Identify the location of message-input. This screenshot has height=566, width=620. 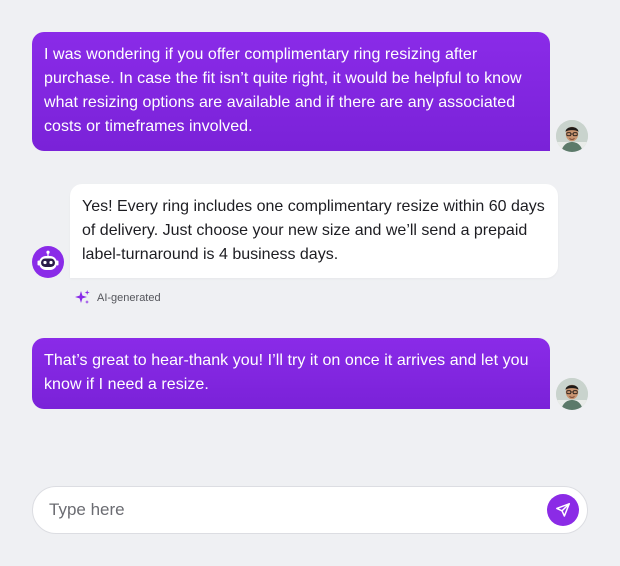
(289, 510).